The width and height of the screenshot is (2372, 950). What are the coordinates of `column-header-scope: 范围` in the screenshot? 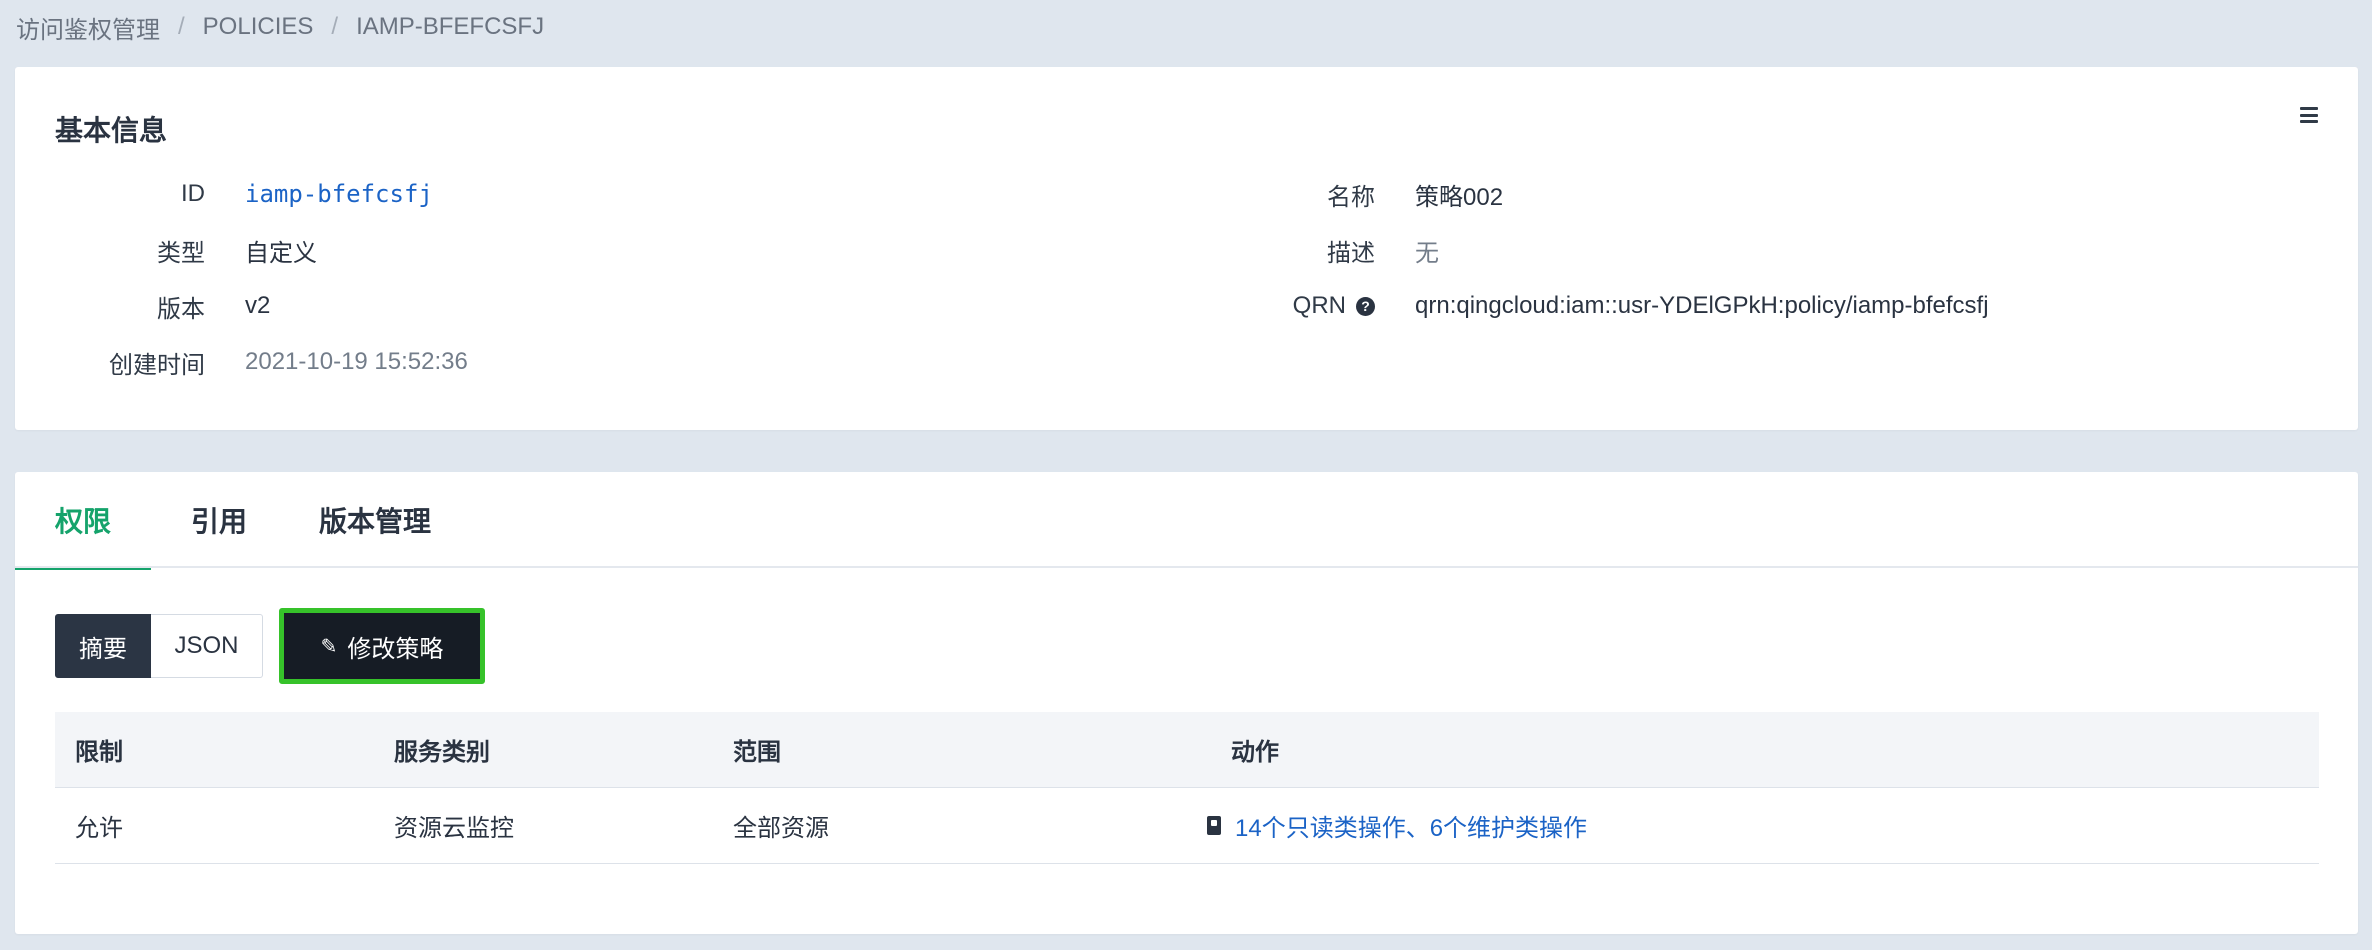 It's located at (757, 752).